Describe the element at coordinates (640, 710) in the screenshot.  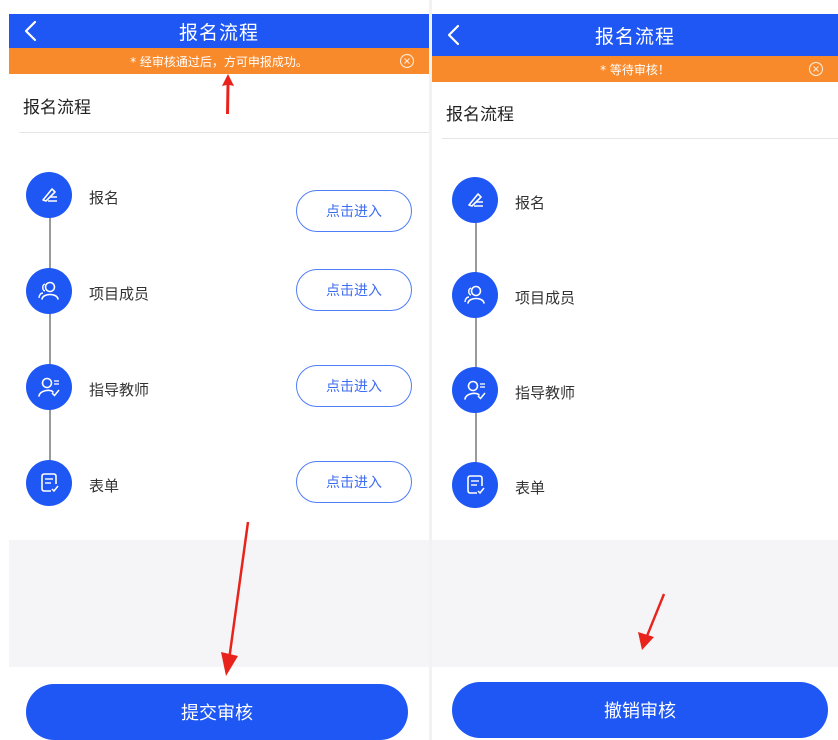
I see `cancel-review-button: 撤销审核` at that location.